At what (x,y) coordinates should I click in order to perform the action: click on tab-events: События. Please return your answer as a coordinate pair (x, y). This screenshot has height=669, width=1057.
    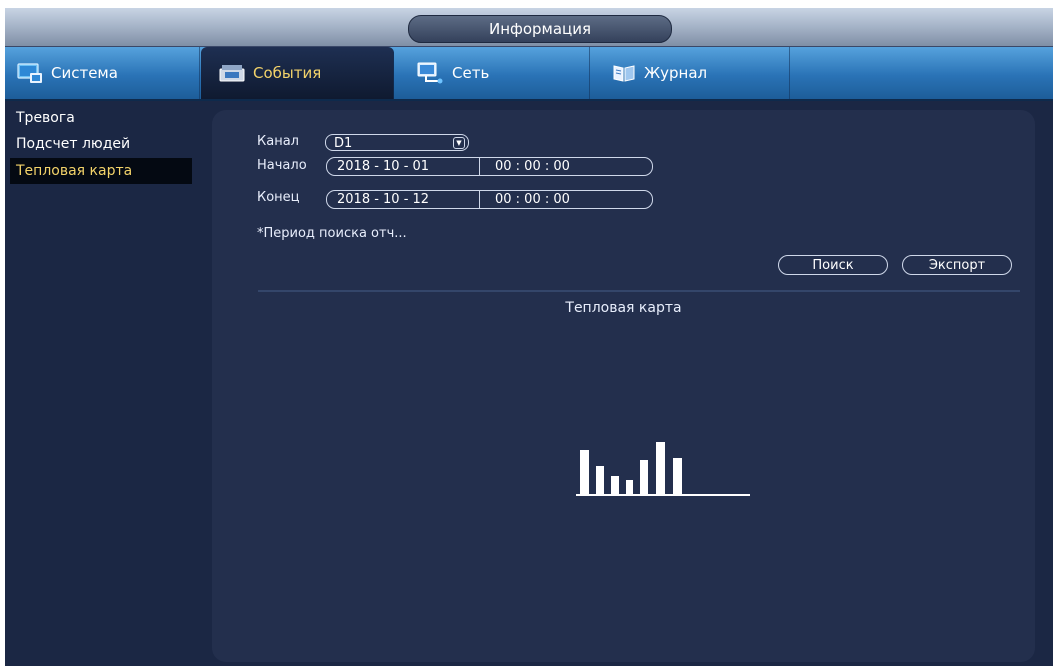
    Looking at the image, I should click on (297, 73).